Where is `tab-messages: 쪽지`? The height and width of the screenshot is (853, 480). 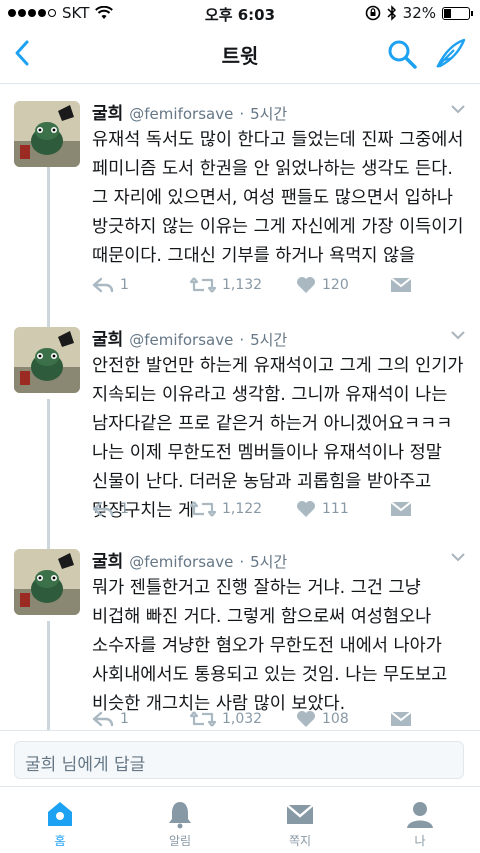
tab-messages: 쪽지 is located at coordinates (300, 820).